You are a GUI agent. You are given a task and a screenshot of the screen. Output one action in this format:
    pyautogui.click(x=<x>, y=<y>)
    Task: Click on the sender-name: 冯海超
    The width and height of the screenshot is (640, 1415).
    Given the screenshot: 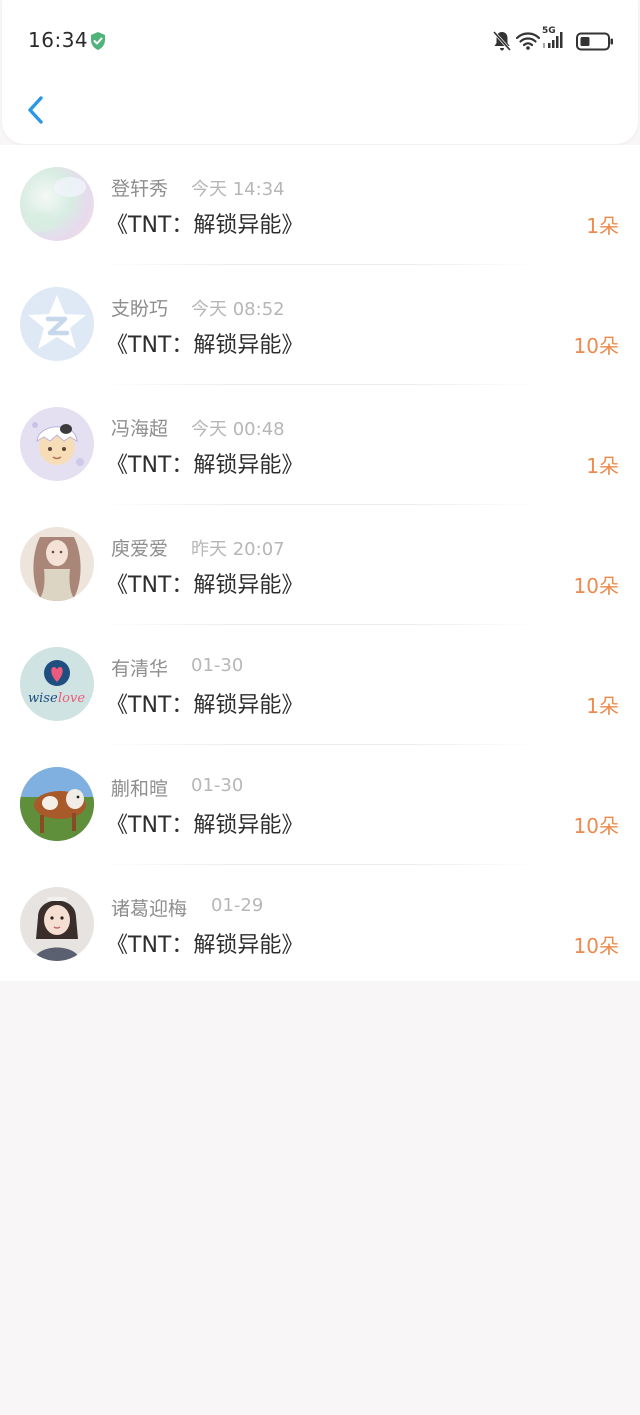 What is the action you would take?
    pyautogui.click(x=140, y=429)
    